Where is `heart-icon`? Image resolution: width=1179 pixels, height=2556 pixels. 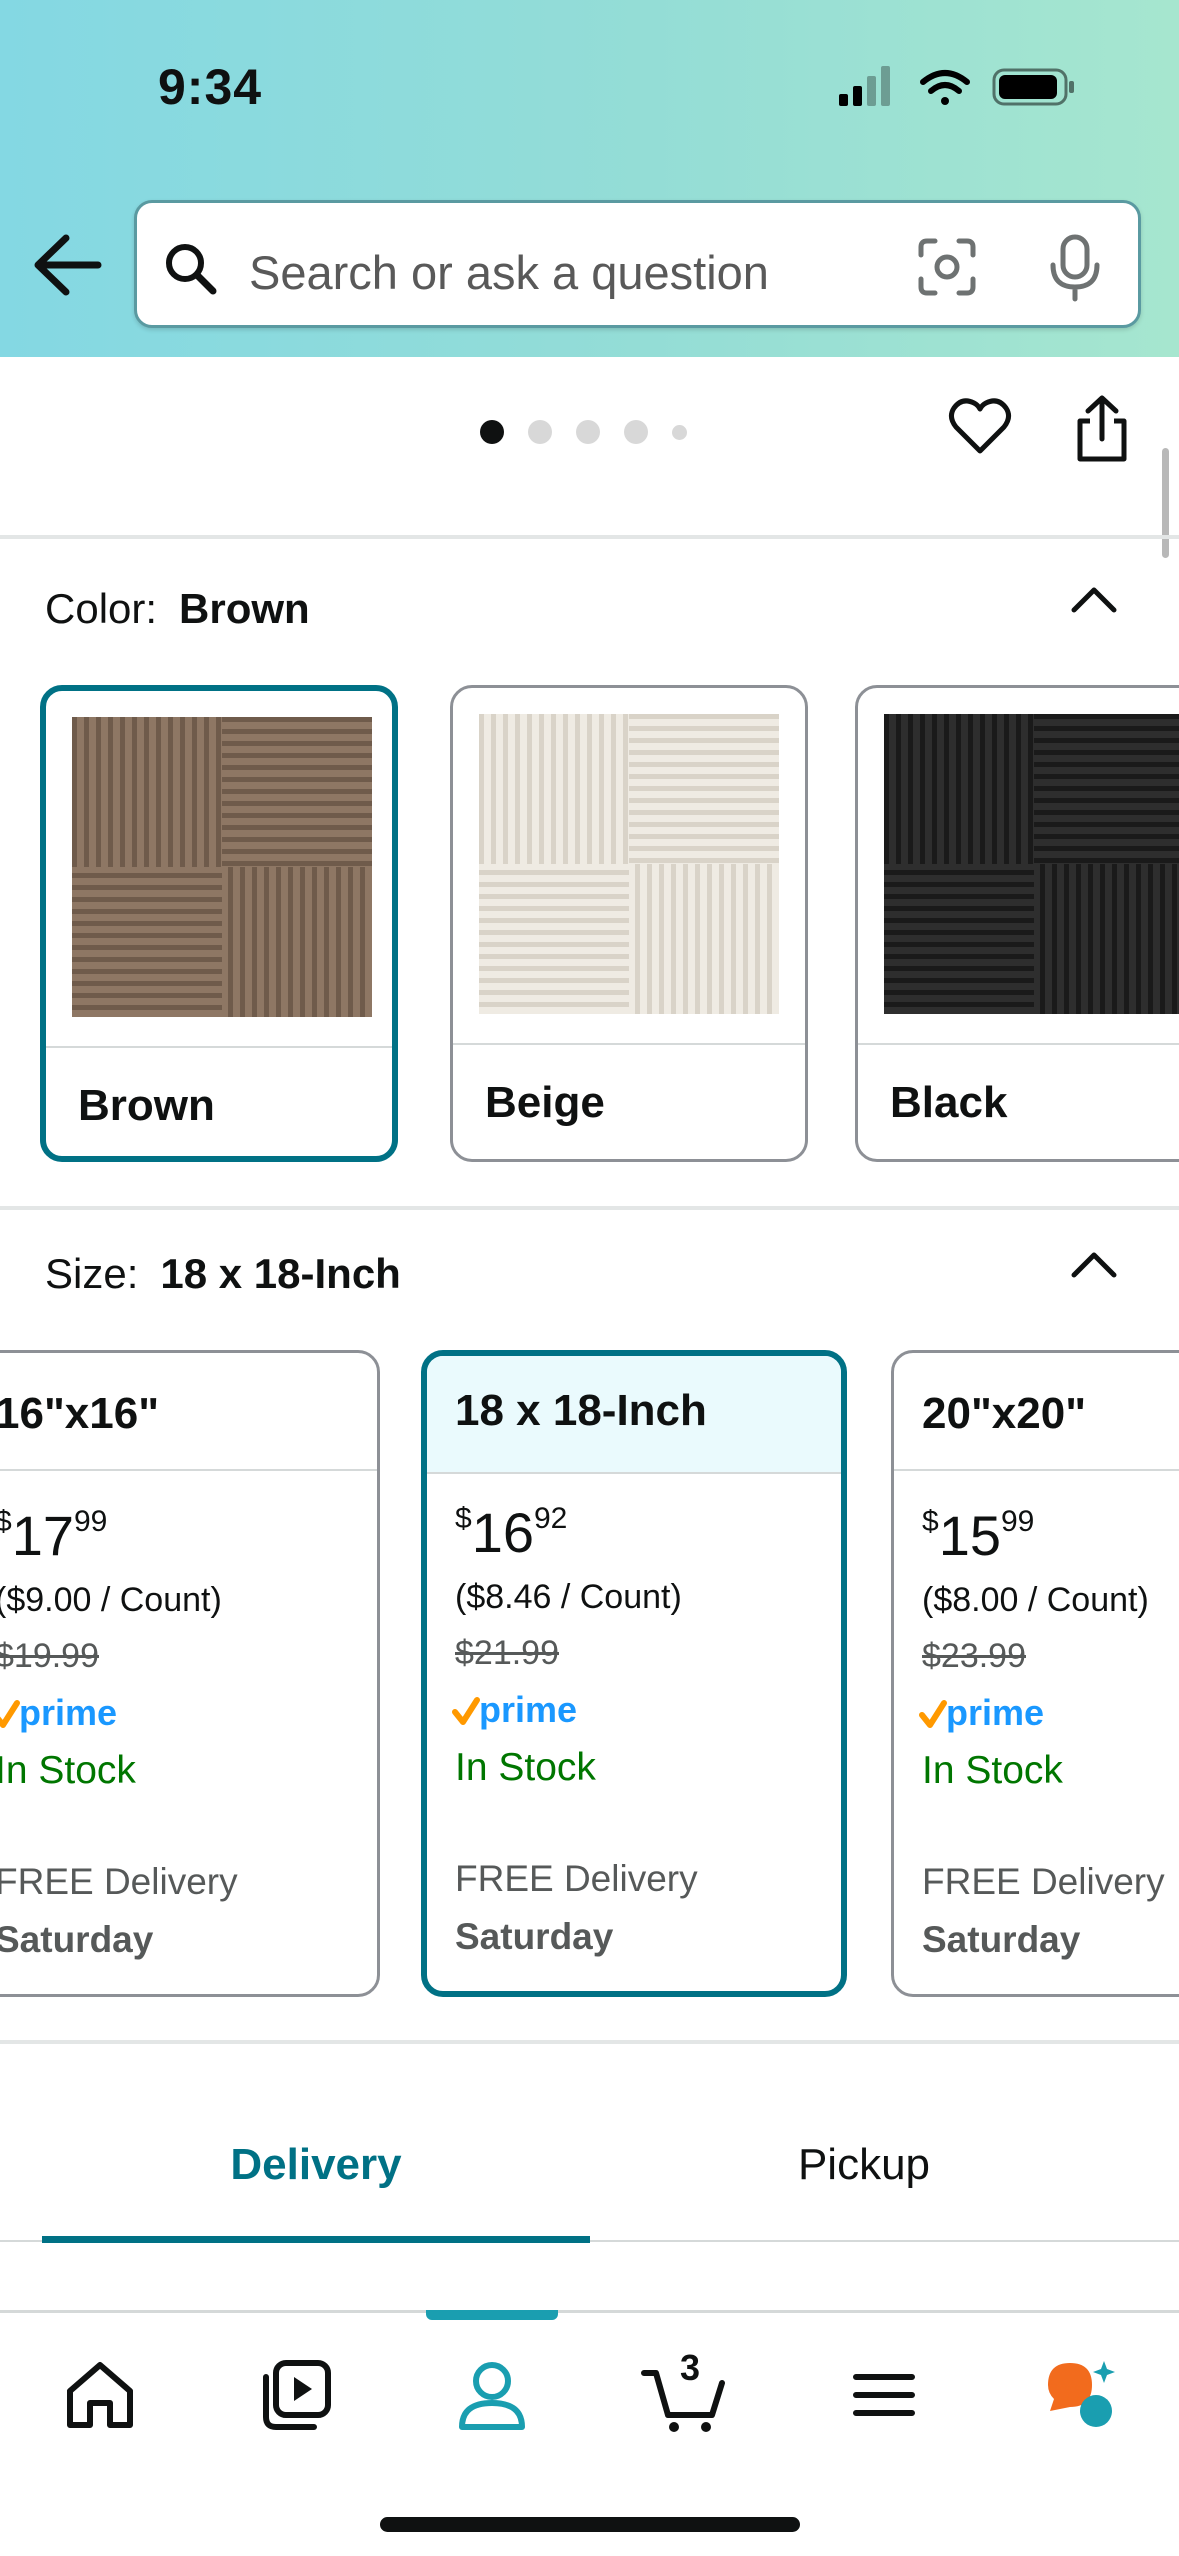
heart-icon is located at coordinates (980, 427).